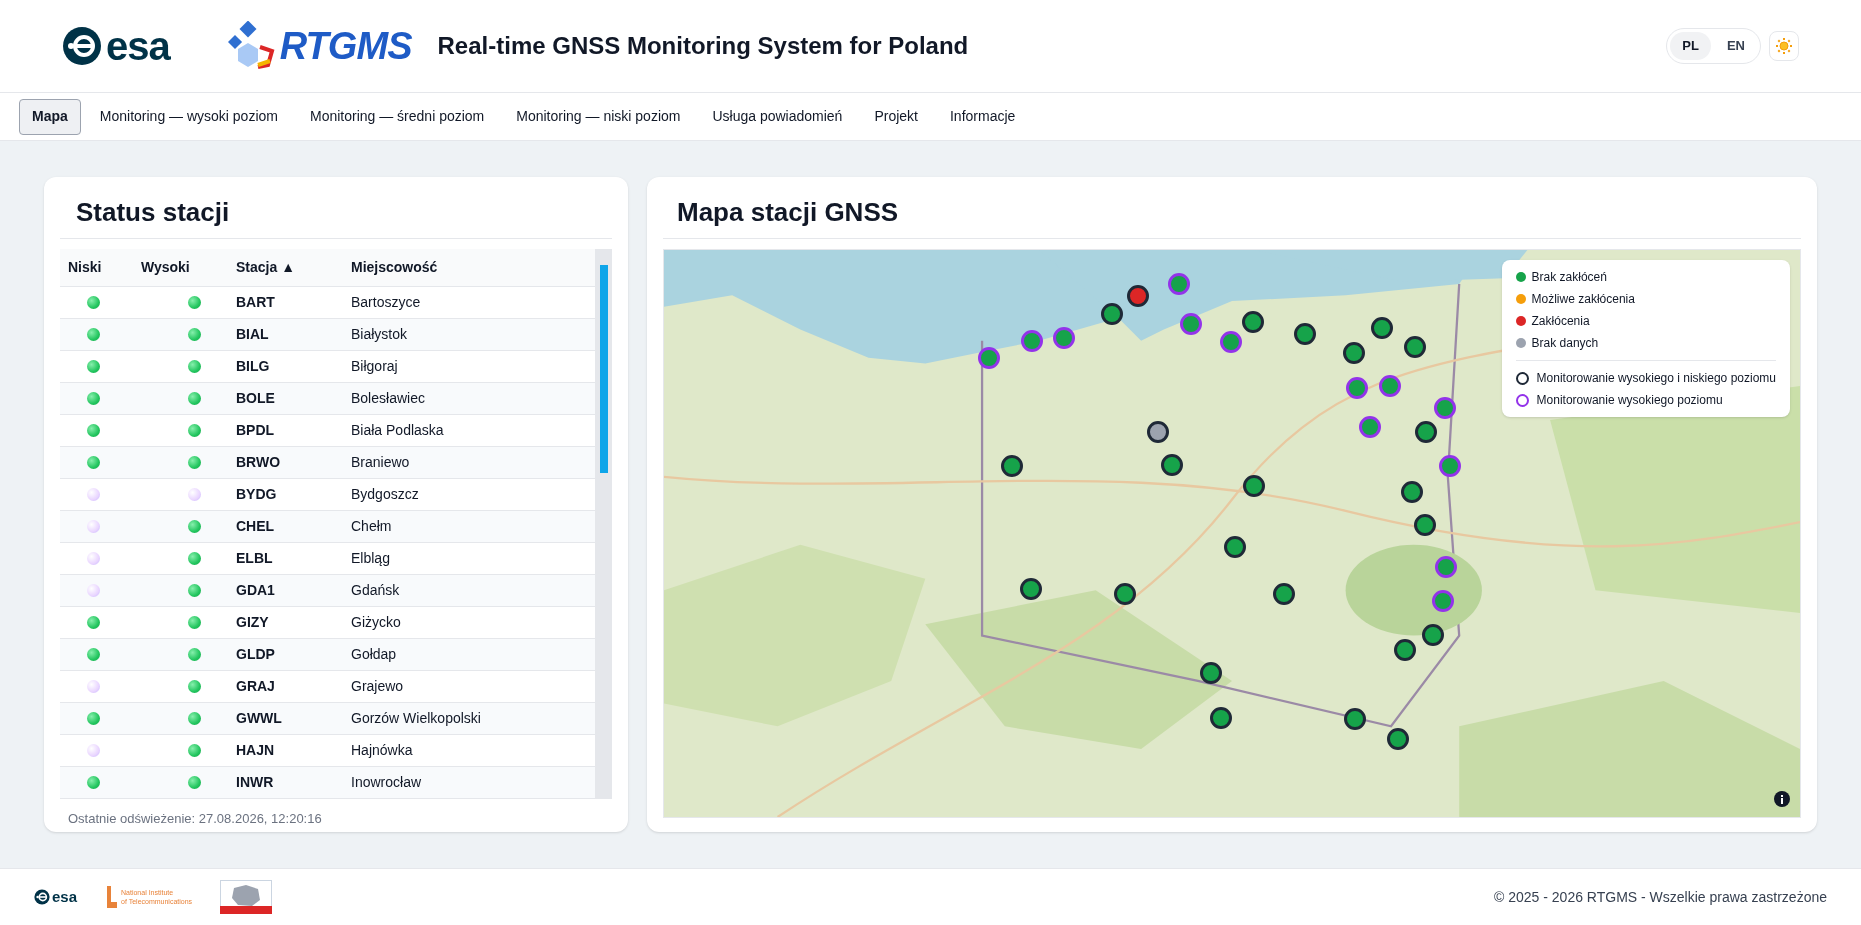  What do you see at coordinates (256, 398) in the screenshot?
I see `station-code: BOLE` at bounding box center [256, 398].